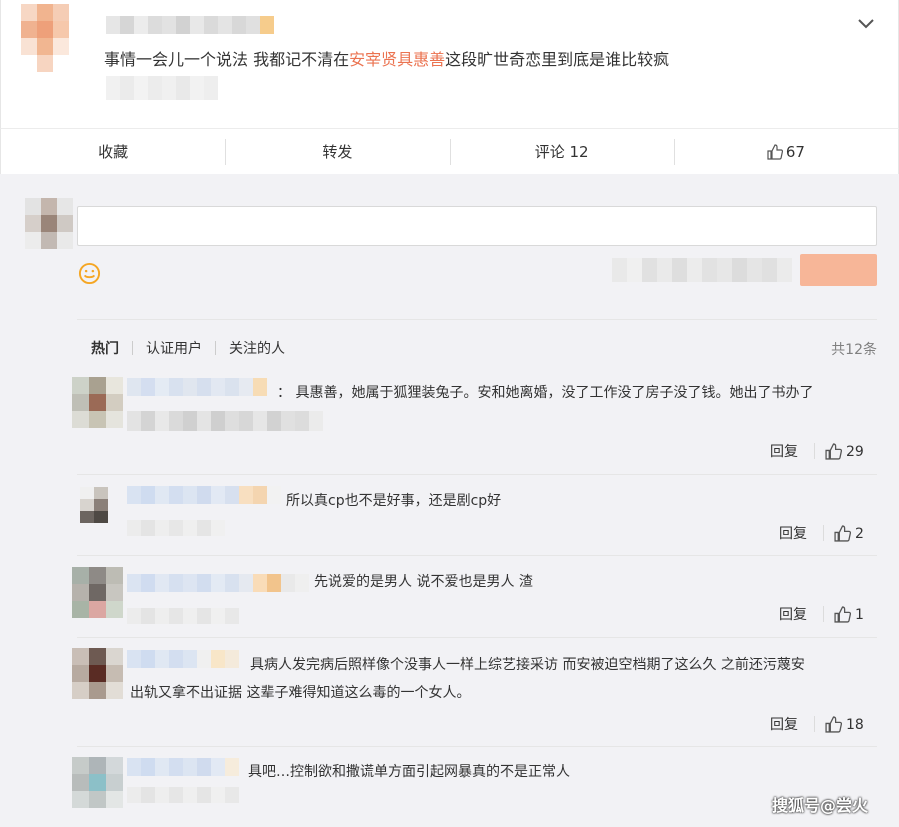 The height and width of the screenshot is (827, 899). What do you see at coordinates (474, 787) in the screenshot?
I see `comment-item: 具吧…控制欲和撒谎单方面引起网暴真的不是正常人` at bounding box center [474, 787].